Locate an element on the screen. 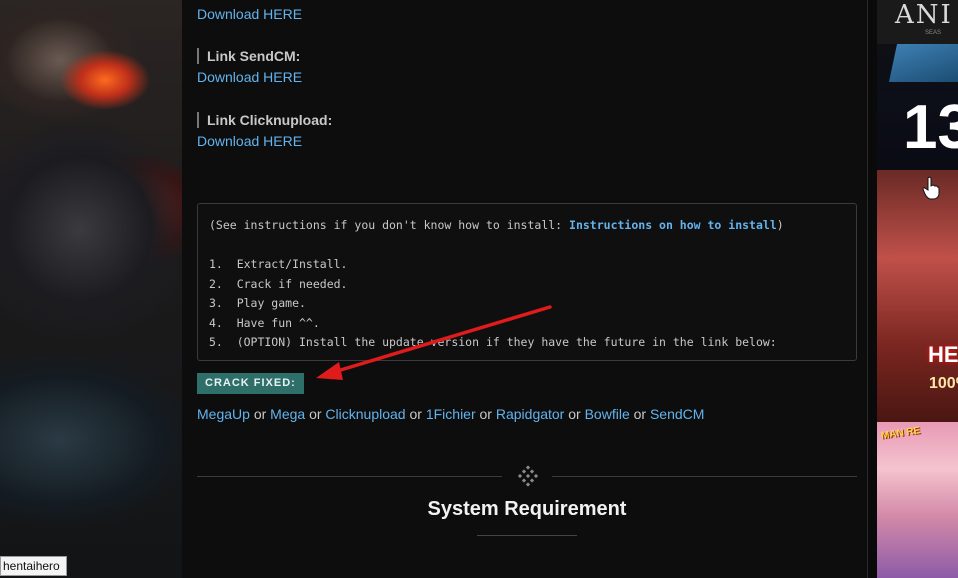 The image size is (958, 578). mirror-link-rapidgator: Rapidgator is located at coordinates (530, 414).